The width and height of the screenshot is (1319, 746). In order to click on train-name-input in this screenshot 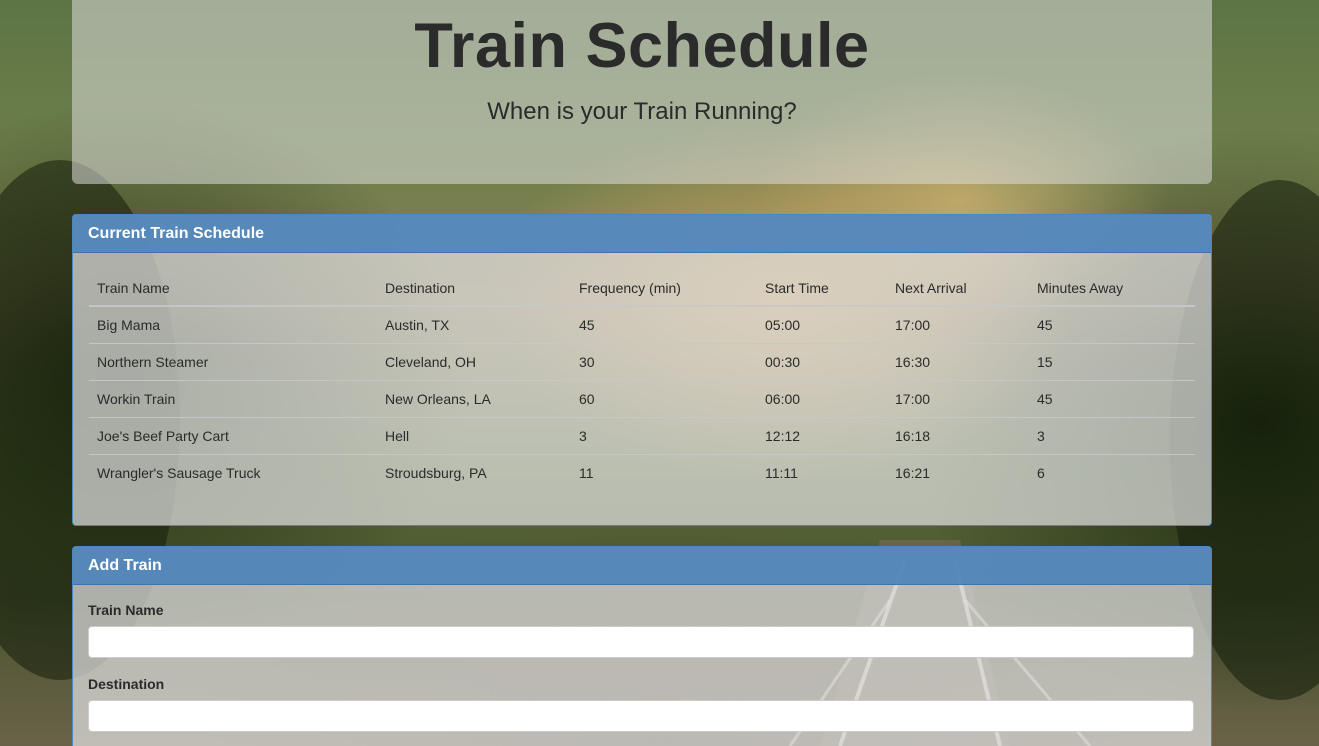, I will do `click(641, 642)`.